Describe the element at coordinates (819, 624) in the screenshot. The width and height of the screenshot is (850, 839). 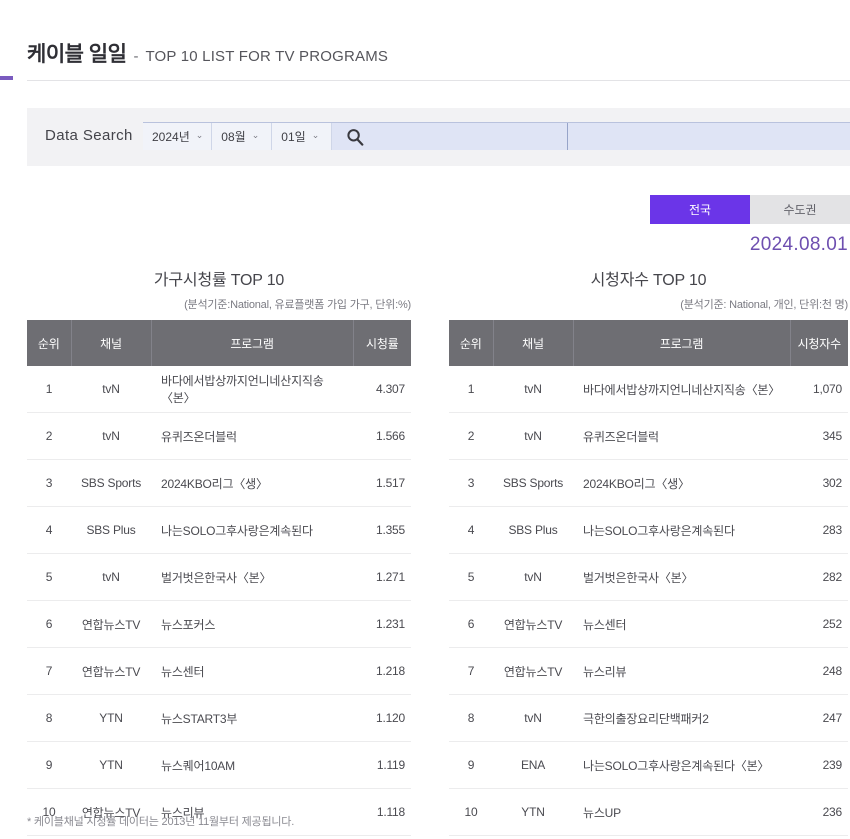
I see `cell-value: 252` at that location.